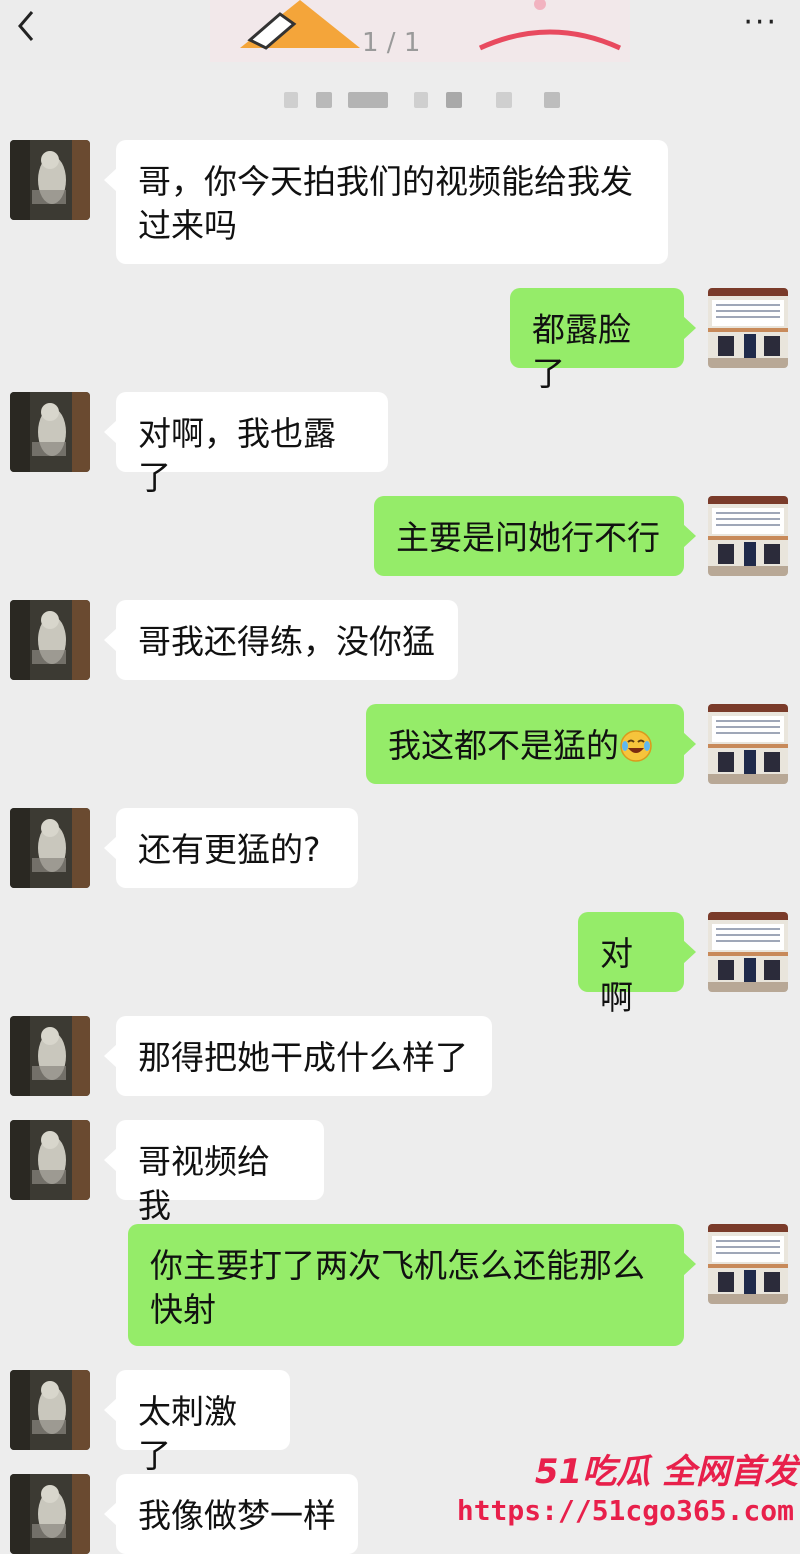  What do you see at coordinates (281, 640) in the screenshot?
I see `incoming-message-bubble: 哥我还得练，没你猛` at bounding box center [281, 640].